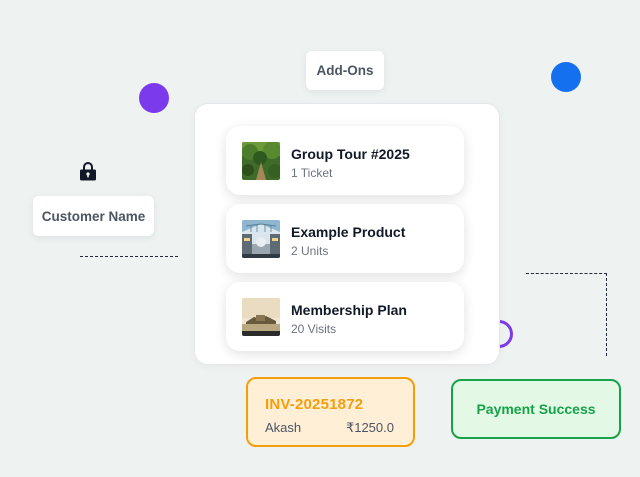 The image size is (640, 477). What do you see at coordinates (606, 314) in the screenshot?
I see `dashed-connector-right-vertical` at bounding box center [606, 314].